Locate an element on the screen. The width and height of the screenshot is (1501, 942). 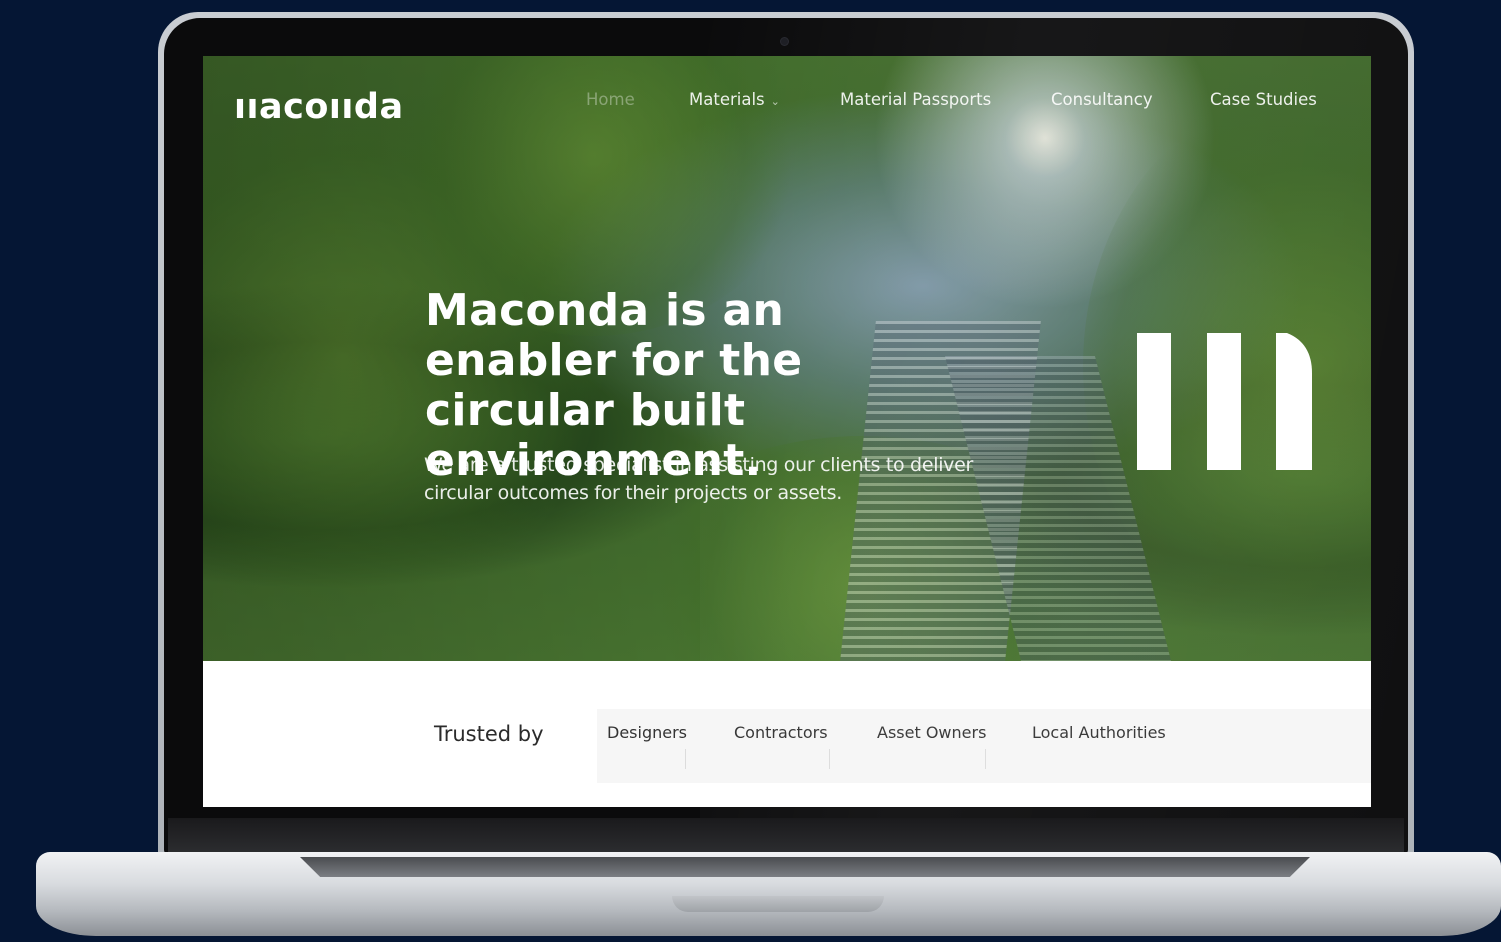
keyboard-edge is located at coordinates (805, 867).